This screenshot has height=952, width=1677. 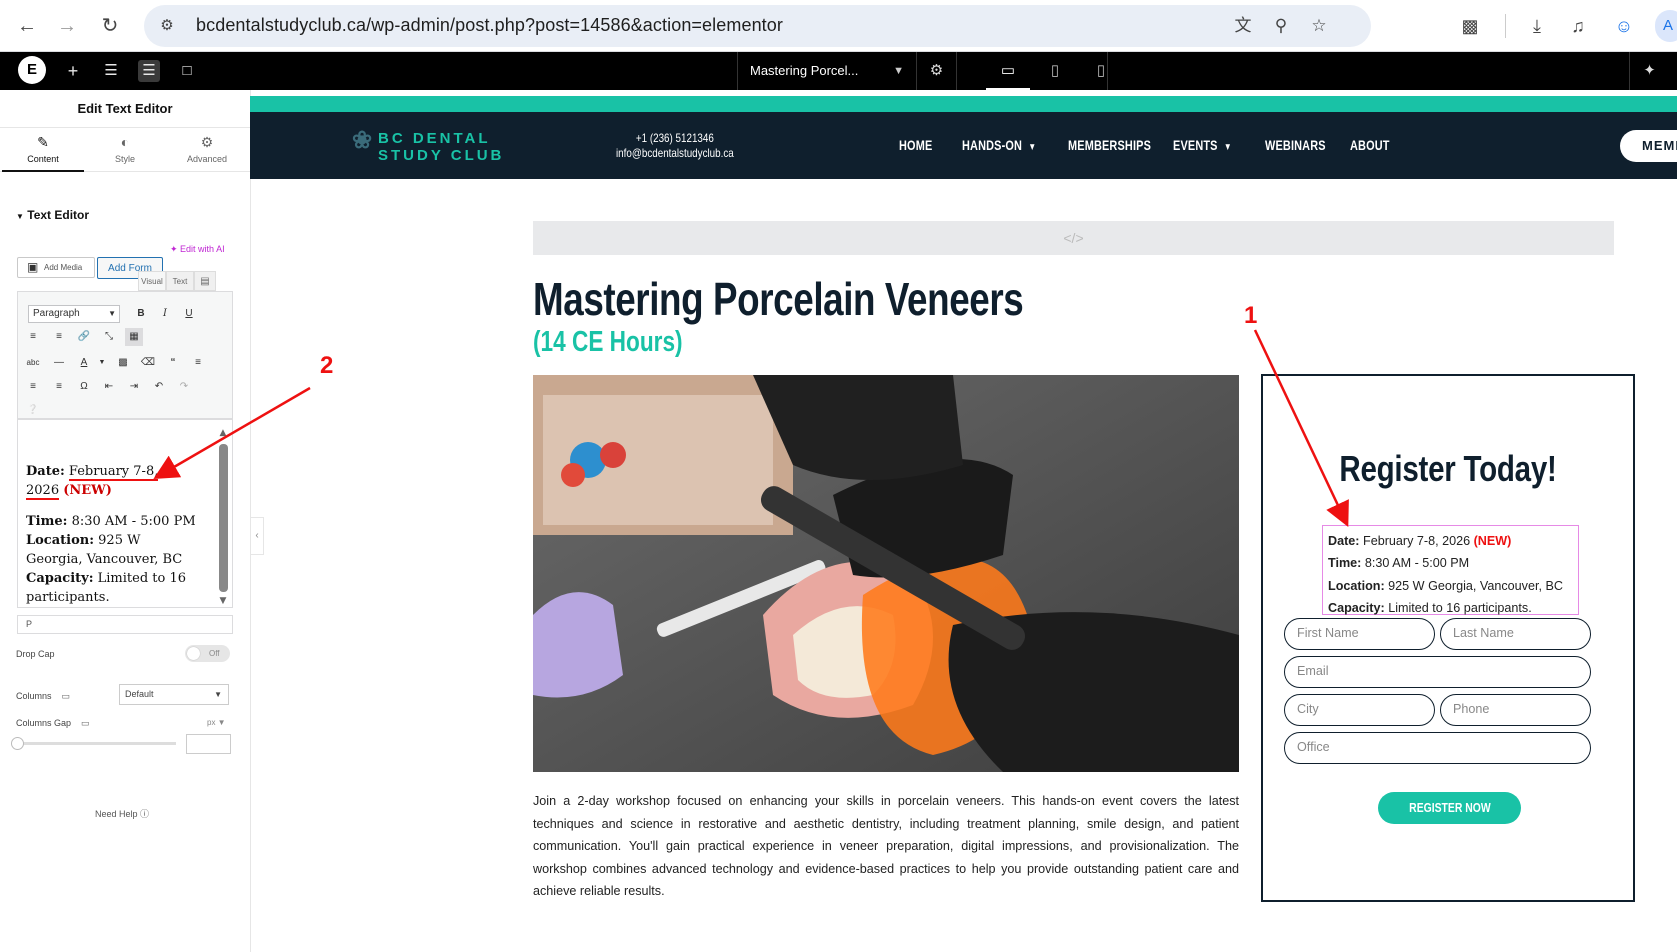 What do you see at coordinates (33, 409) in the screenshot?
I see `help-icon: ❔` at bounding box center [33, 409].